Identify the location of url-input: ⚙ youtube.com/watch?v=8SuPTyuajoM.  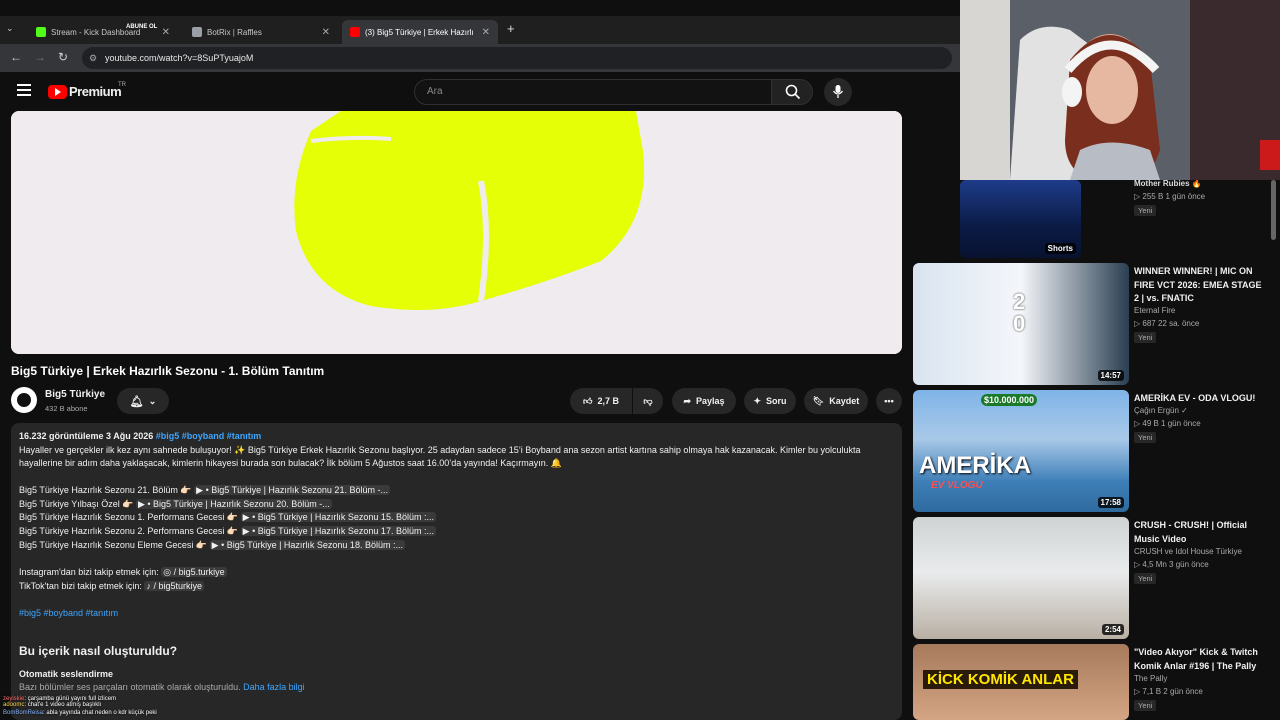
(517, 58).